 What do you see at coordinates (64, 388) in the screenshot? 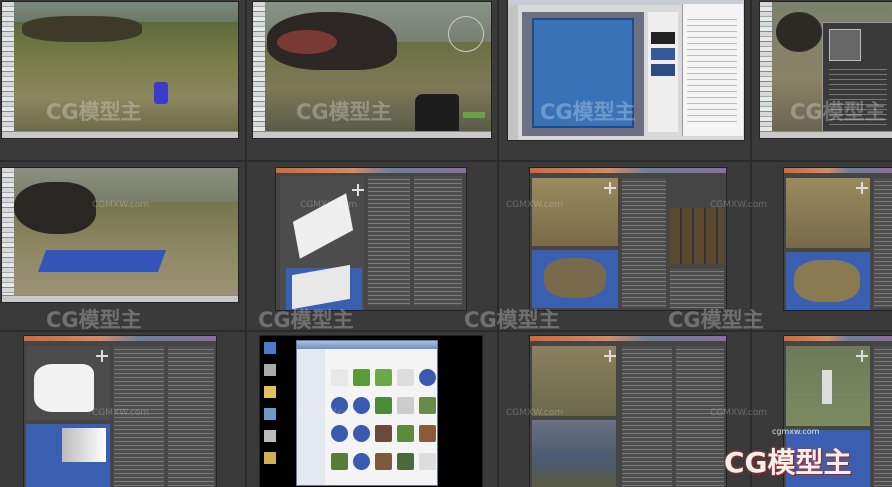
I see `white-model` at bounding box center [64, 388].